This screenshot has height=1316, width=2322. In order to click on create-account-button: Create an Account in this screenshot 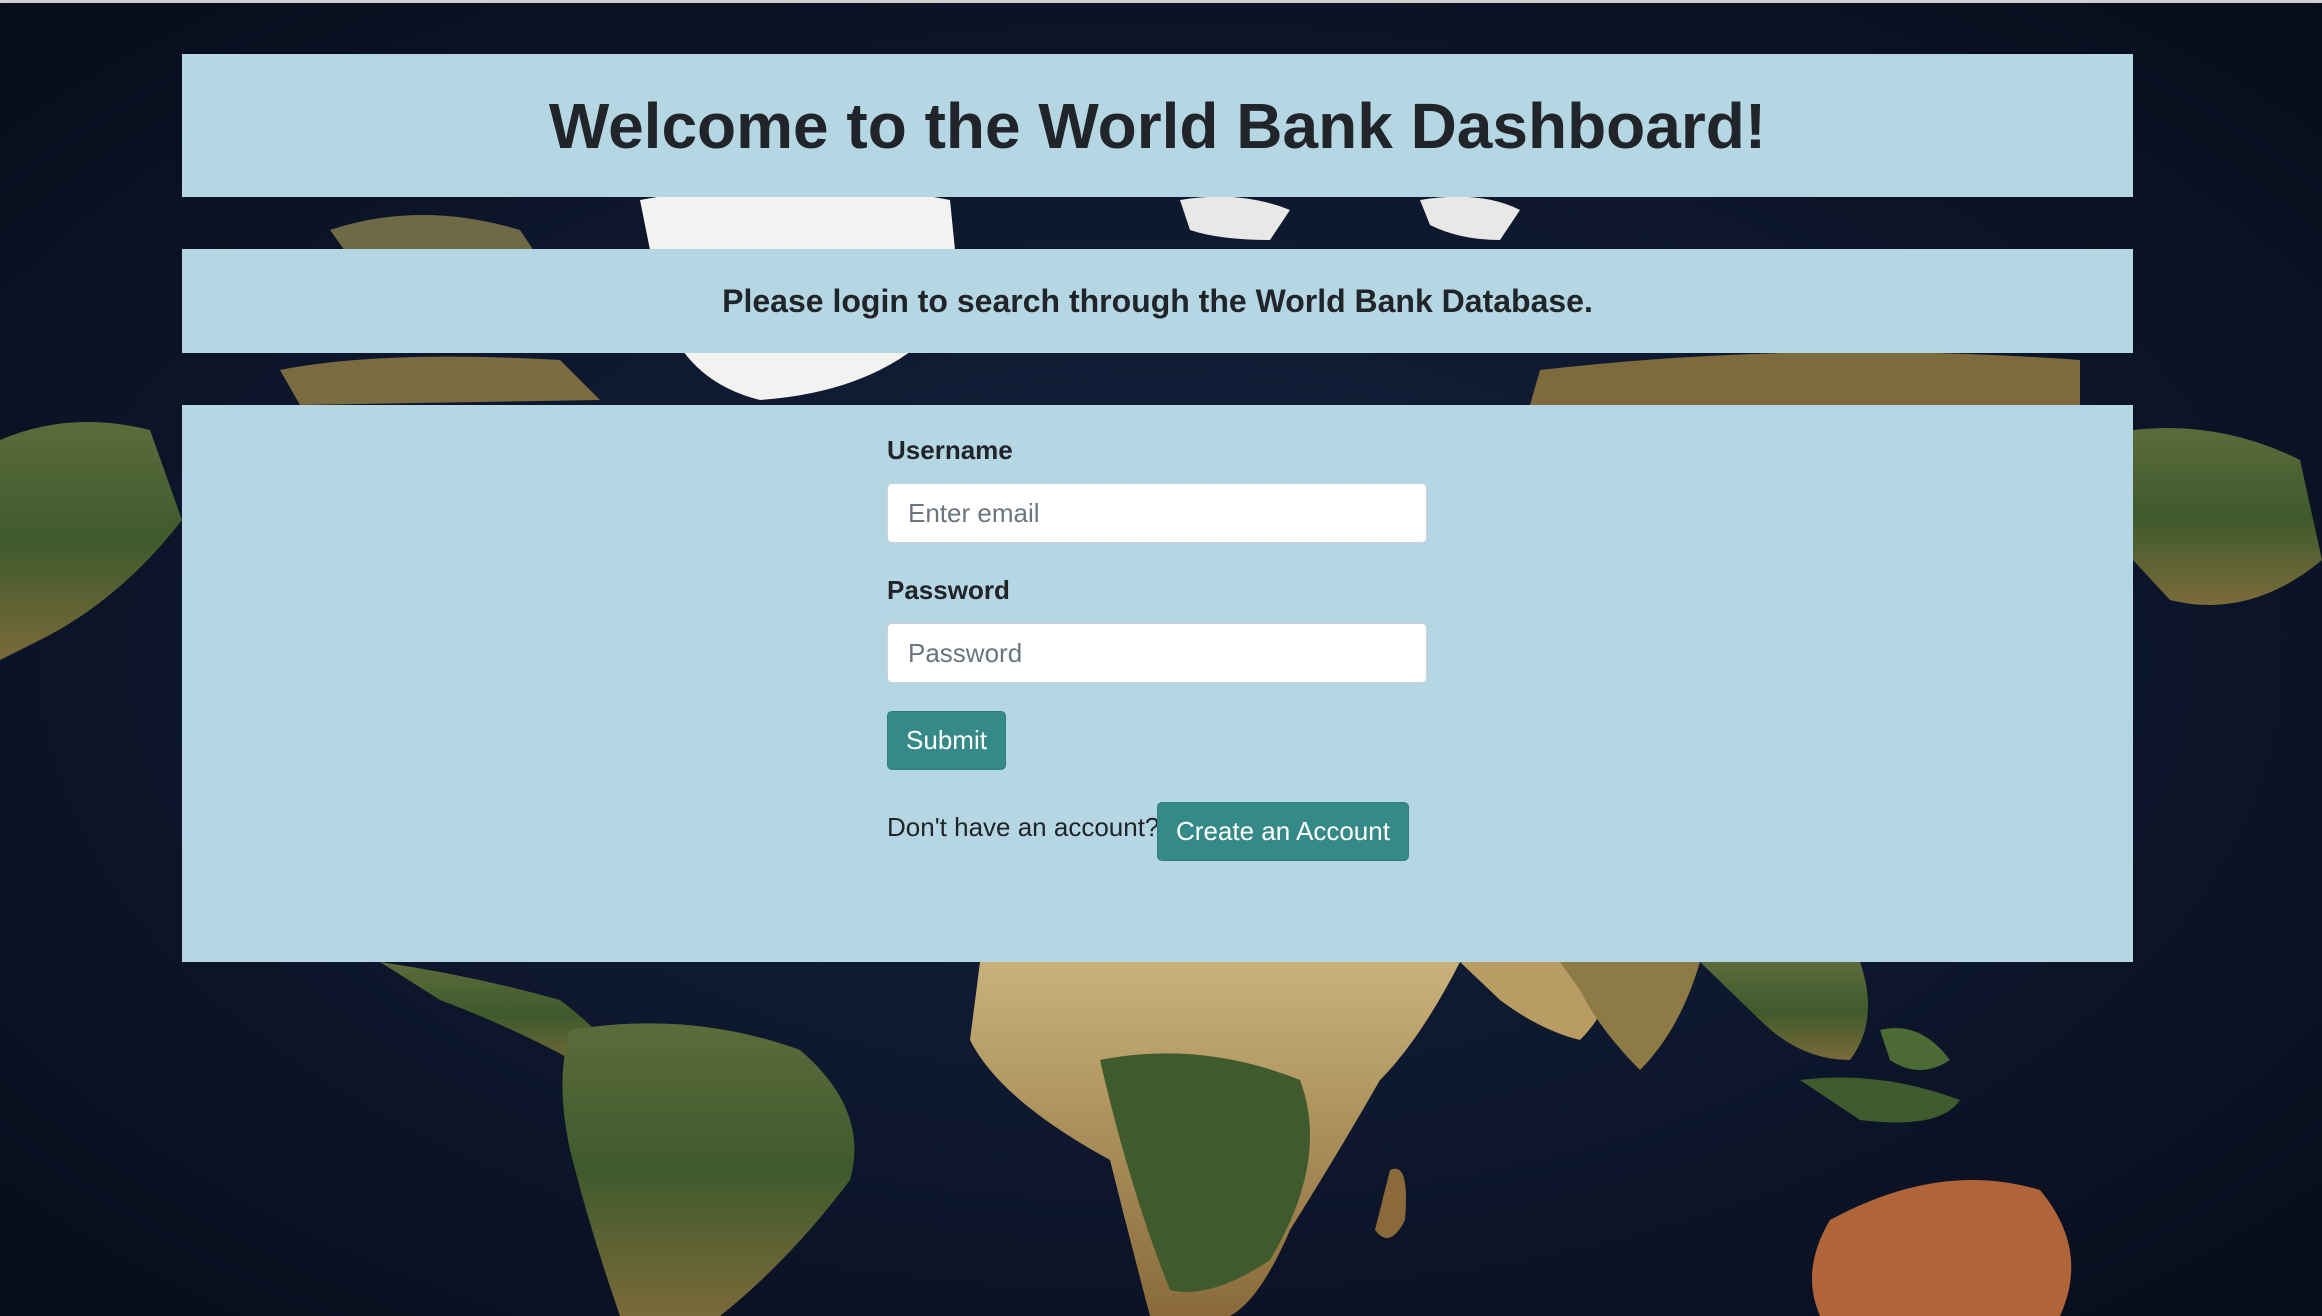, I will do `click(1283, 831)`.